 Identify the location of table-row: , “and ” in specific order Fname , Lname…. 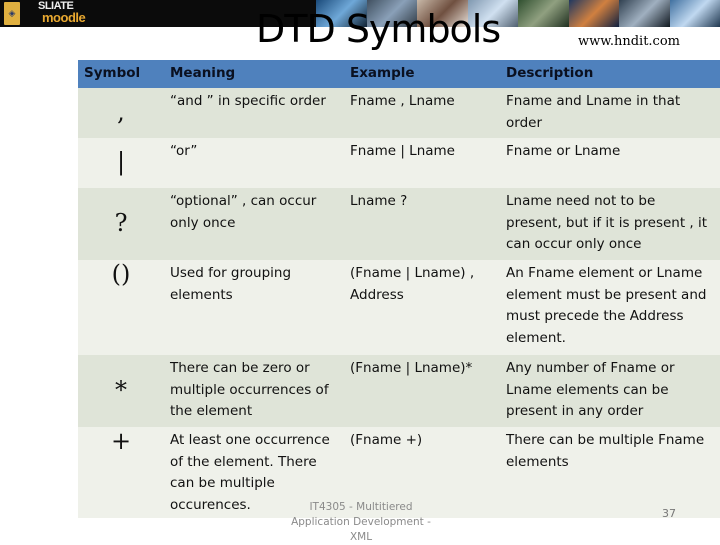
(399, 113).